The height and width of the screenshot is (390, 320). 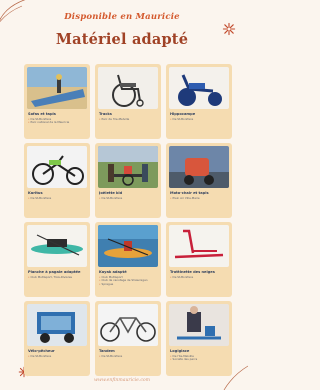 I want to click on equipment-card: Trottinette des neiges De St-Boniface, so click(x=199, y=259).